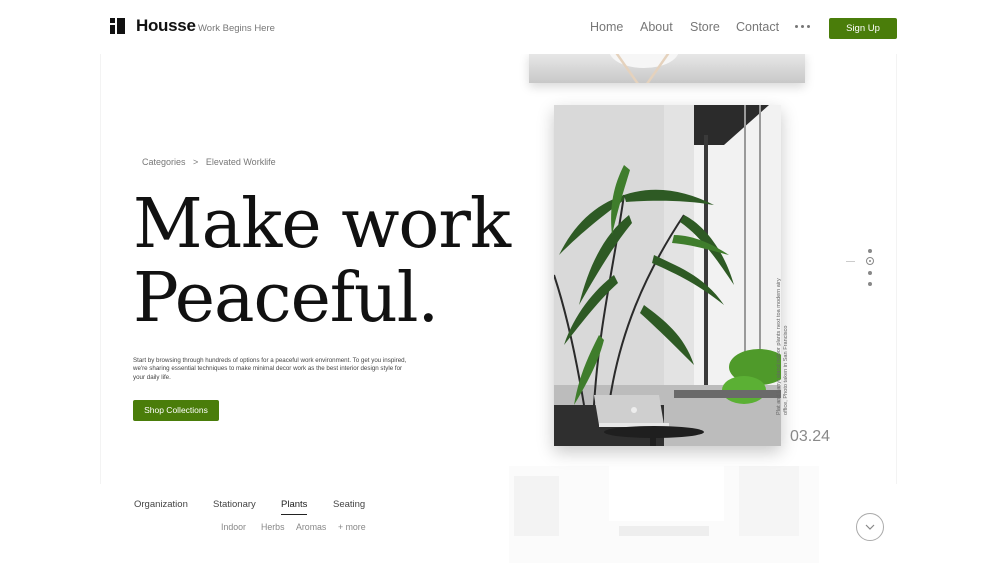 The image size is (1000, 563). I want to click on plant-office-illustration, so click(667, 275).